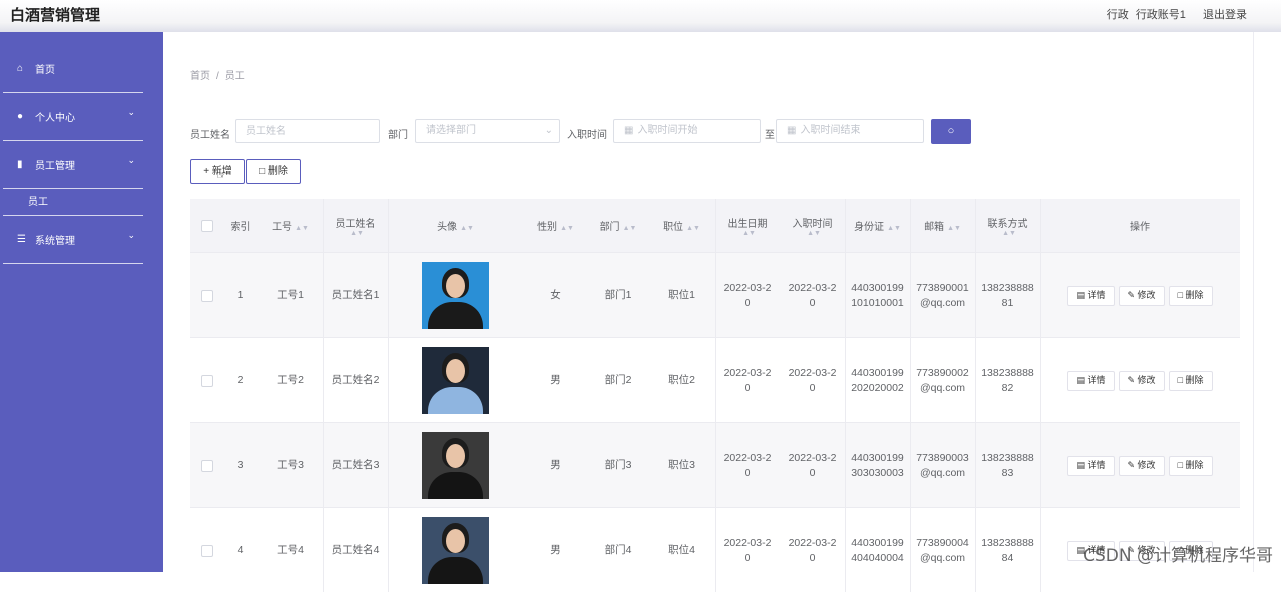 The width and height of the screenshot is (1281, 593). I want to click on phone-cell: 138238888 82, so click(1007, 380).